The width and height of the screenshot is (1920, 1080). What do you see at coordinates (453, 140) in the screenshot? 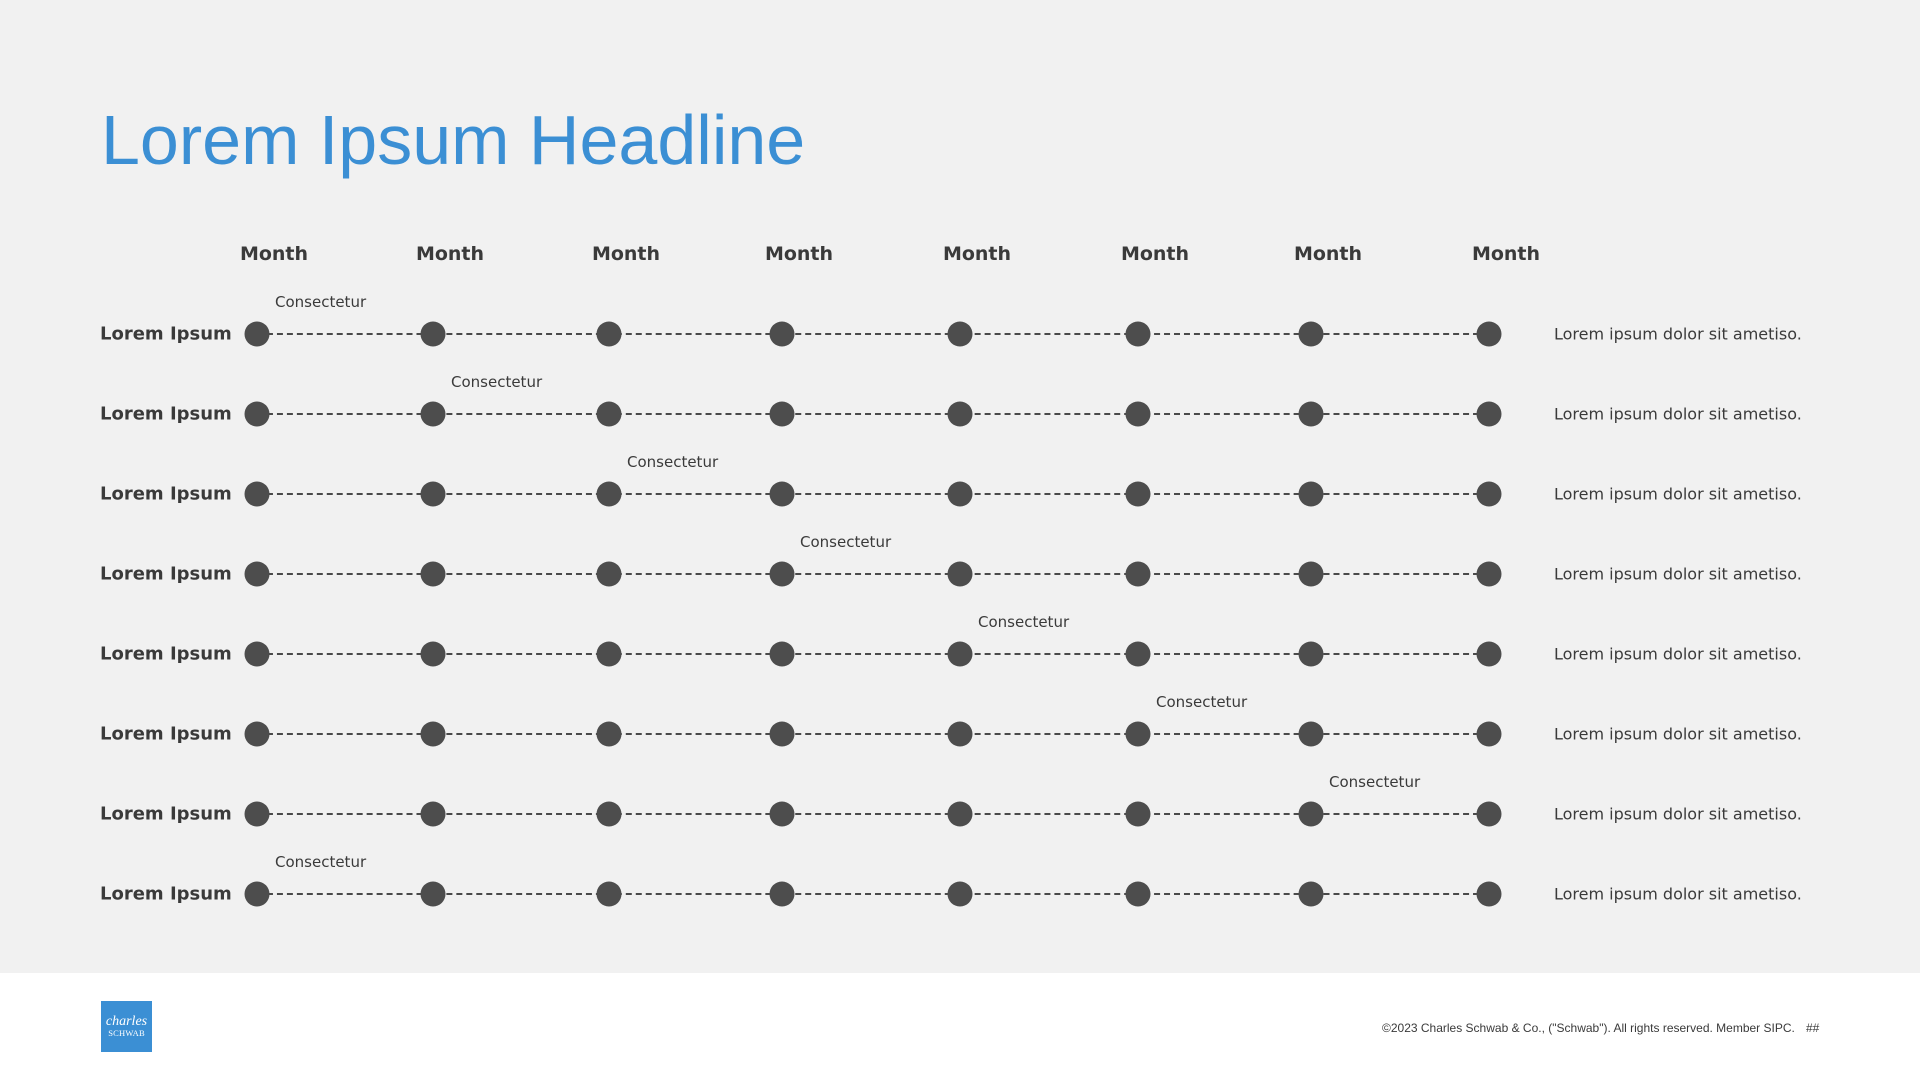
I see `page-title: Lorem Ipsum Headline` at bounding box center [453, 140].